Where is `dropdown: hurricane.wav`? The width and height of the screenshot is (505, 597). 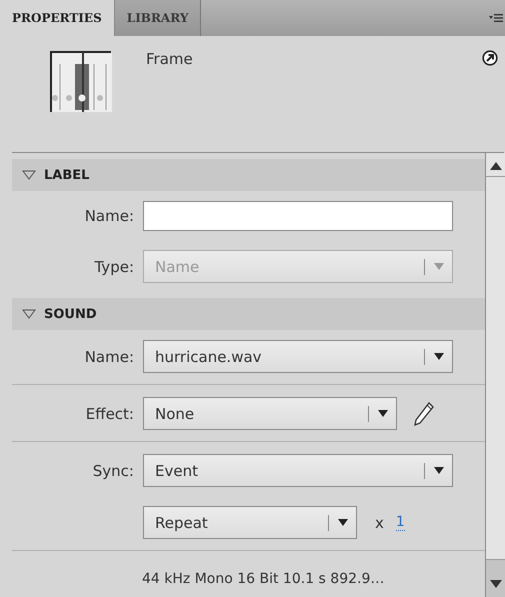
dropdown: hurricane.wav is located at coordinates (298, 356).